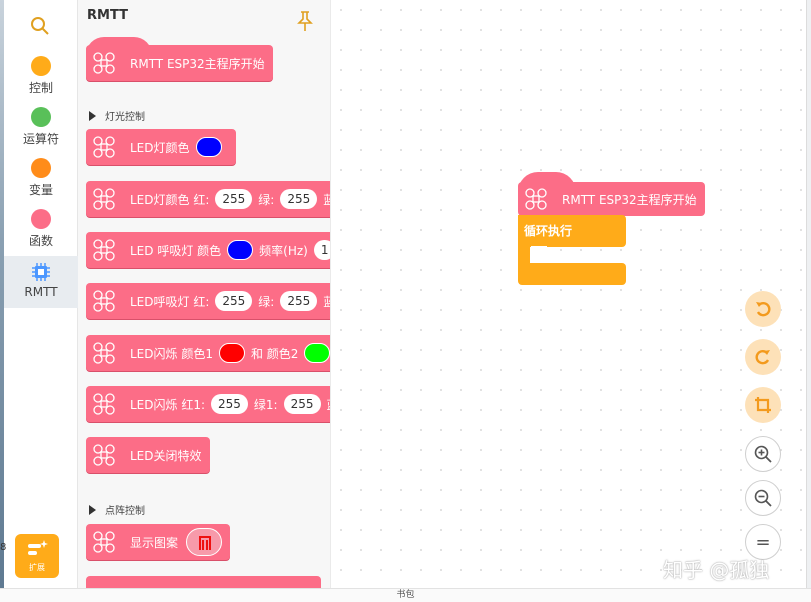  I want to click on workspace-loop-block: 循环执行, so click(572, 231).